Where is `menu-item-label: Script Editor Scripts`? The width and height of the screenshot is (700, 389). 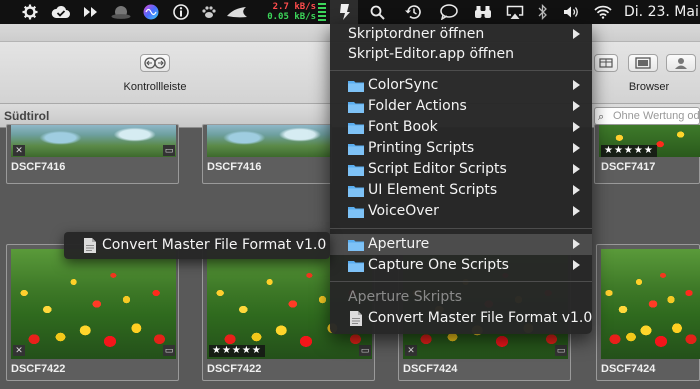
menu-item-label: Script Editor Scripts is located at coordinates (437, 169).